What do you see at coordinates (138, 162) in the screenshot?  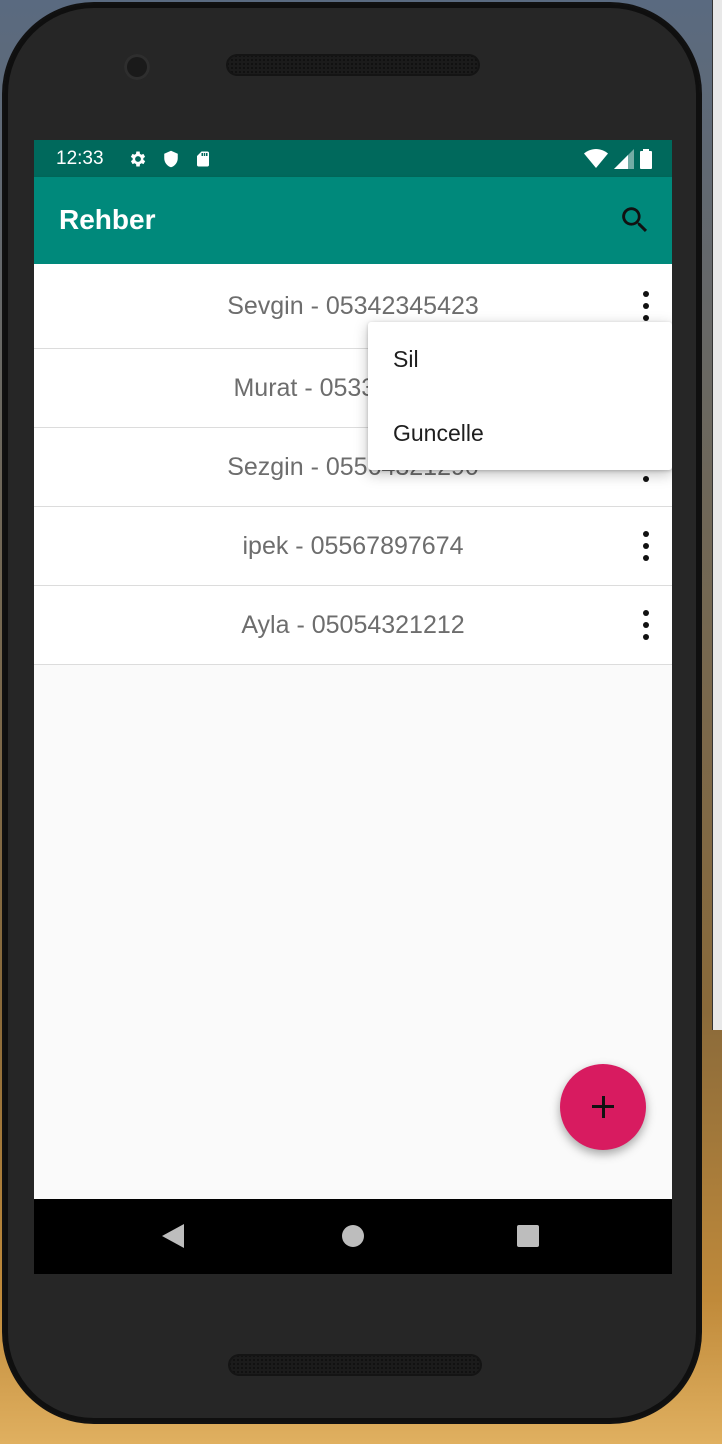 I see `gear-icon` at bounding box center [138, 162].